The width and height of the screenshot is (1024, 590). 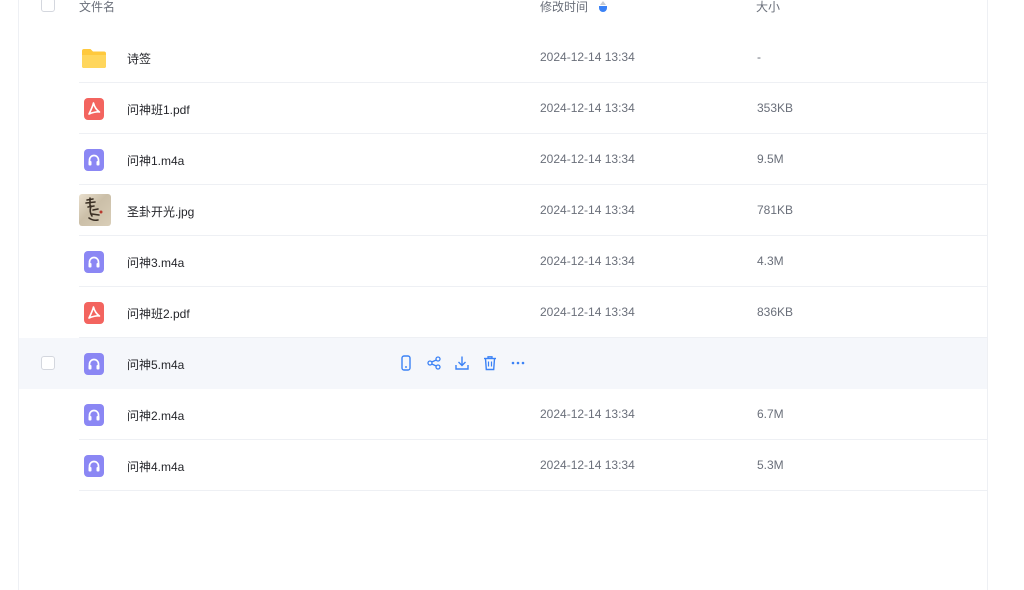 I want to click on file-row: 圣卦开光.jpg 2024-12-14 13:34 781KB, so click(x=503, y=210).